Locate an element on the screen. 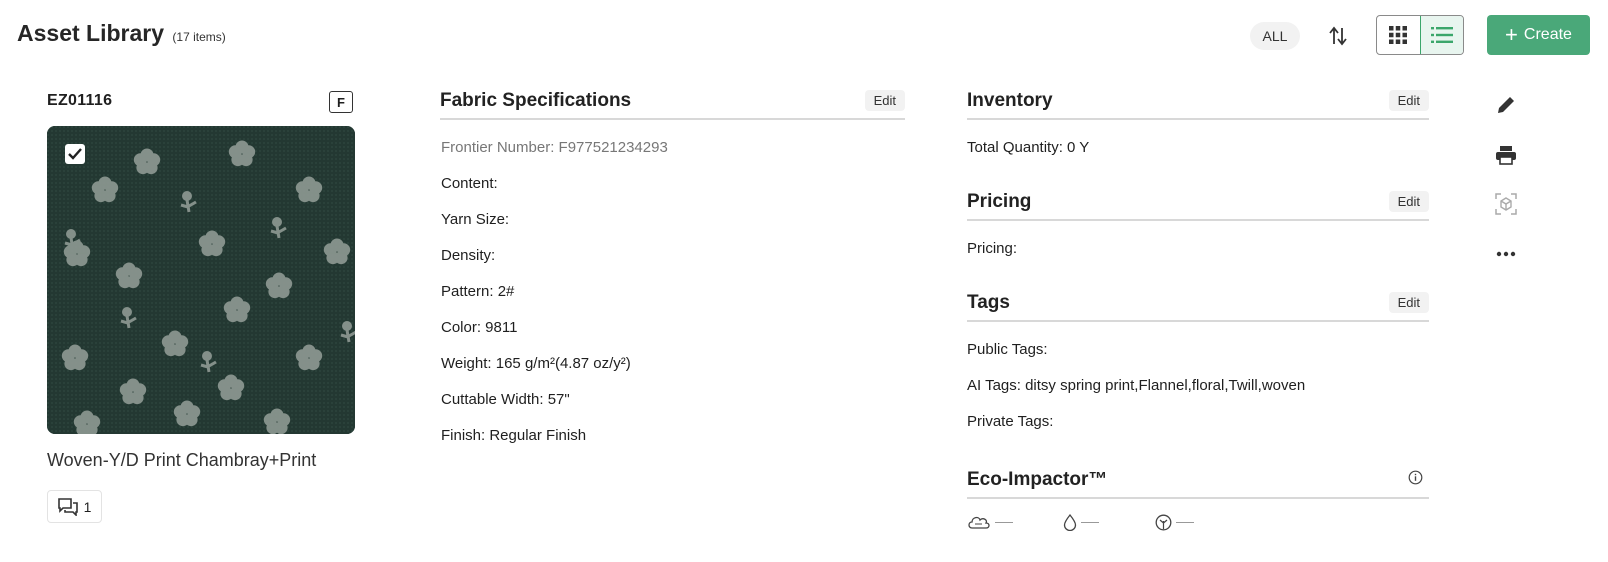 The image size is (1608, 562). co2-value-dash is located at coordinates (1004, 522).